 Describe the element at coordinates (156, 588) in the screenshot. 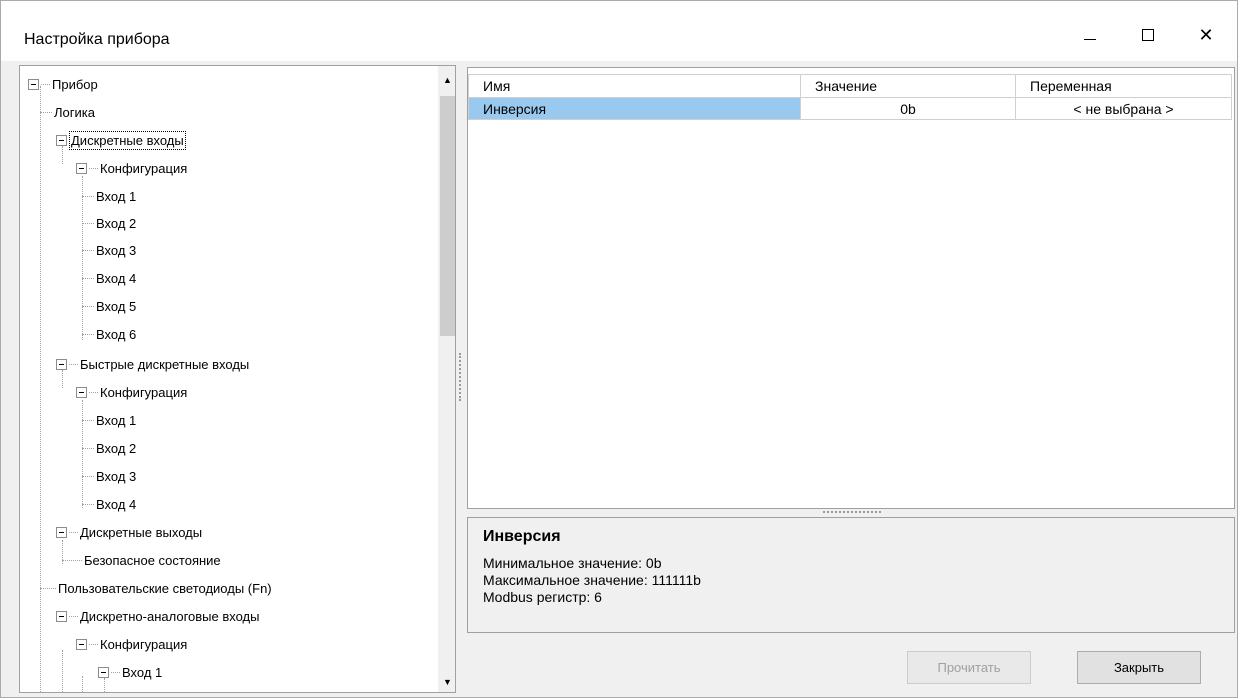

I see `tree-item-user-leds: Пользовательские светодиоды (Fn)` at that location.